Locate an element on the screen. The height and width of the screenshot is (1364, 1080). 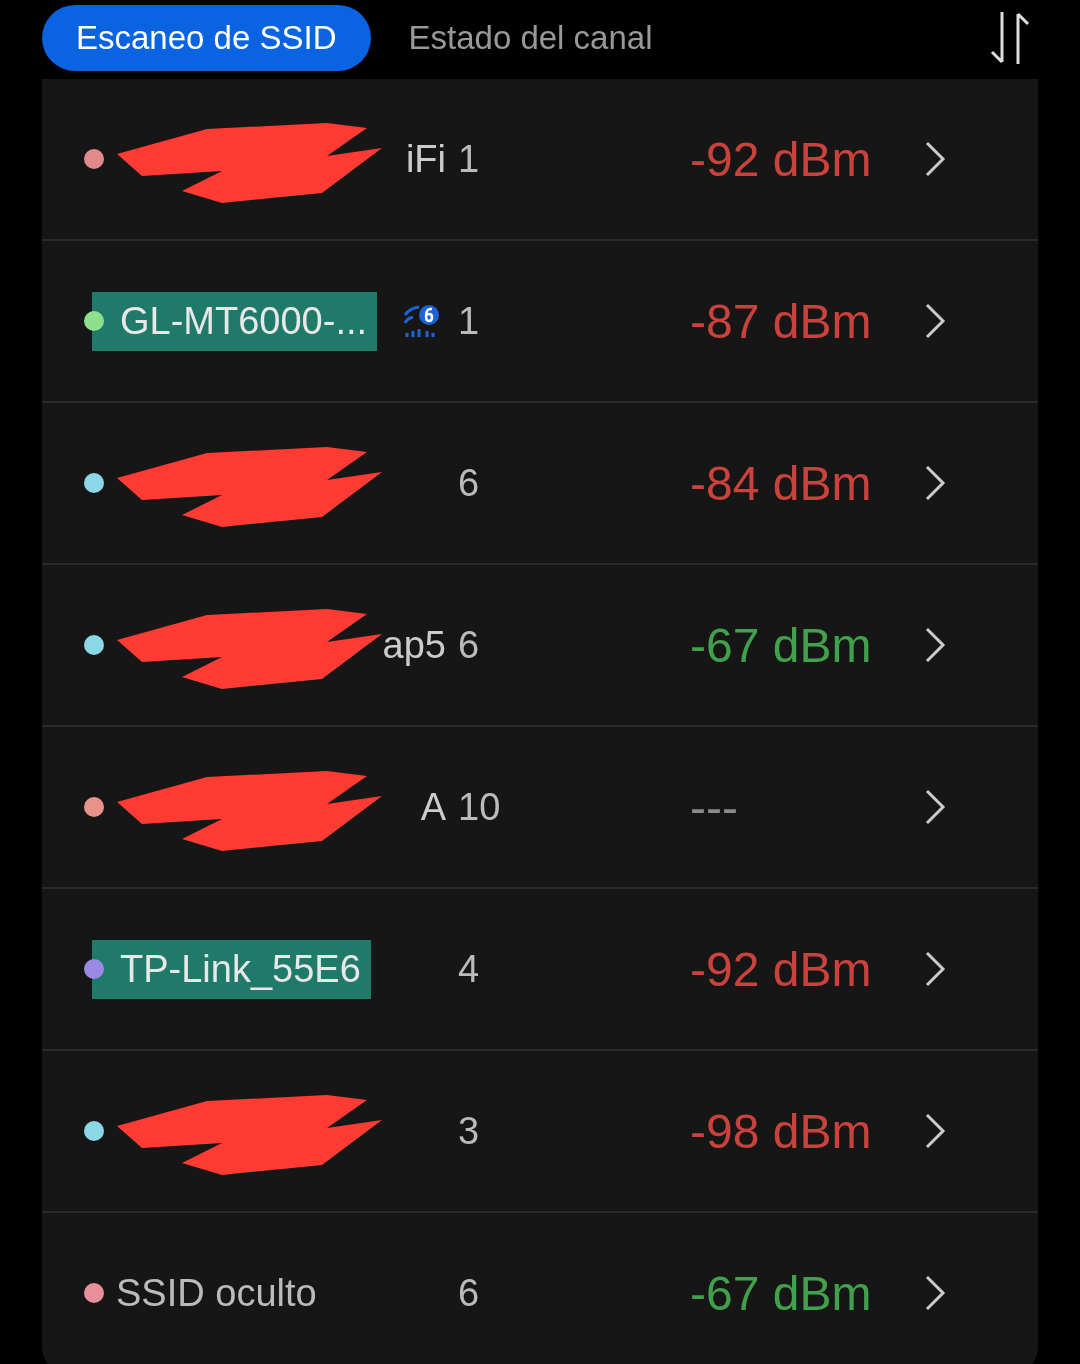
signal-strength: -98 dBm is located at coordinates (781, 1131).